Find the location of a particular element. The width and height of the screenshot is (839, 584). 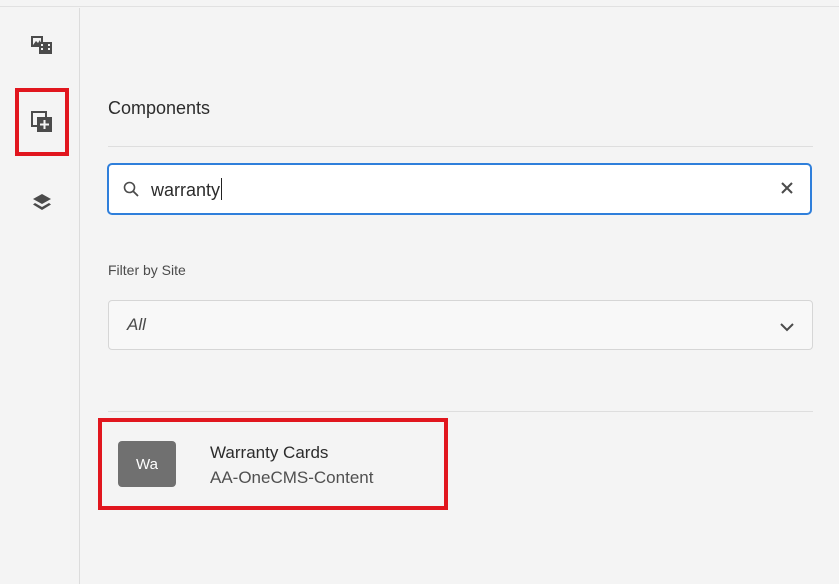

components-icon is located at coordinates (42, 122).